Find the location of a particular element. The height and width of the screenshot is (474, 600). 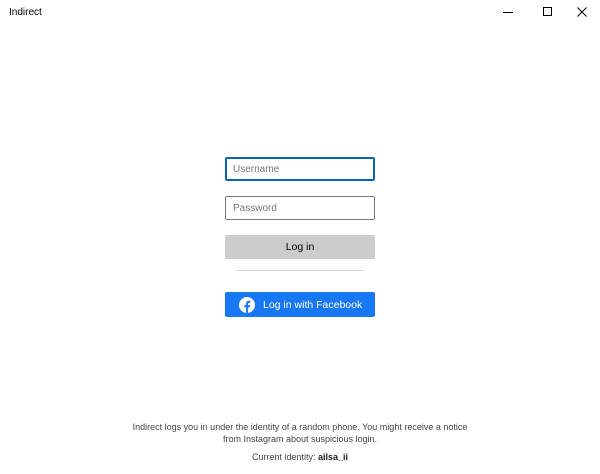

close-icon is located at coordinates (582, 12).